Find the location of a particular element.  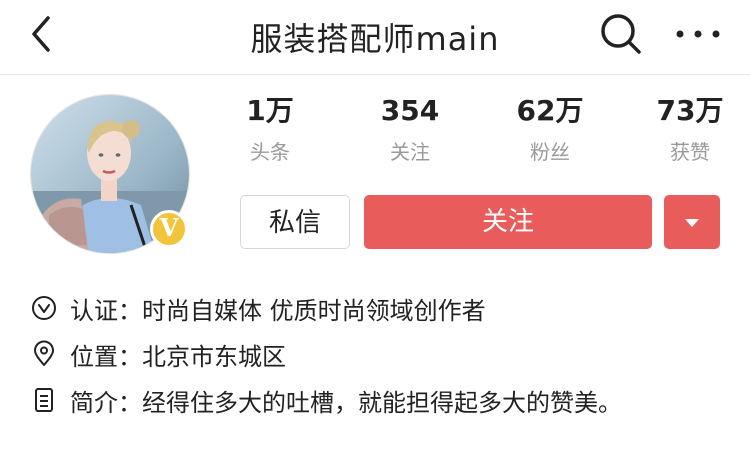

stat-value: 62万 is located at coordinates (550, 110).